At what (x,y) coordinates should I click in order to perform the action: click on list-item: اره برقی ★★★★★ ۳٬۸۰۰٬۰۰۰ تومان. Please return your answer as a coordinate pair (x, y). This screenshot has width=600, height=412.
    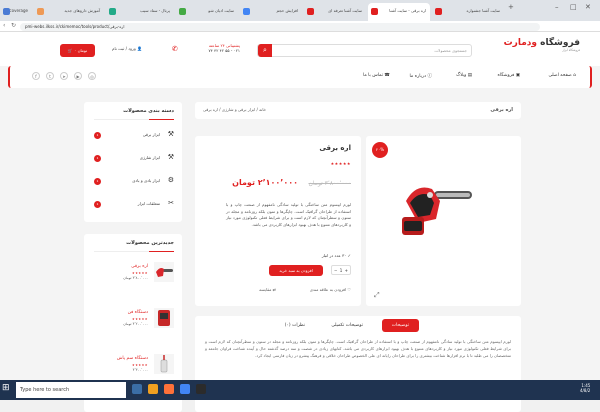
    Looking at the image, I should click on (134, 279).